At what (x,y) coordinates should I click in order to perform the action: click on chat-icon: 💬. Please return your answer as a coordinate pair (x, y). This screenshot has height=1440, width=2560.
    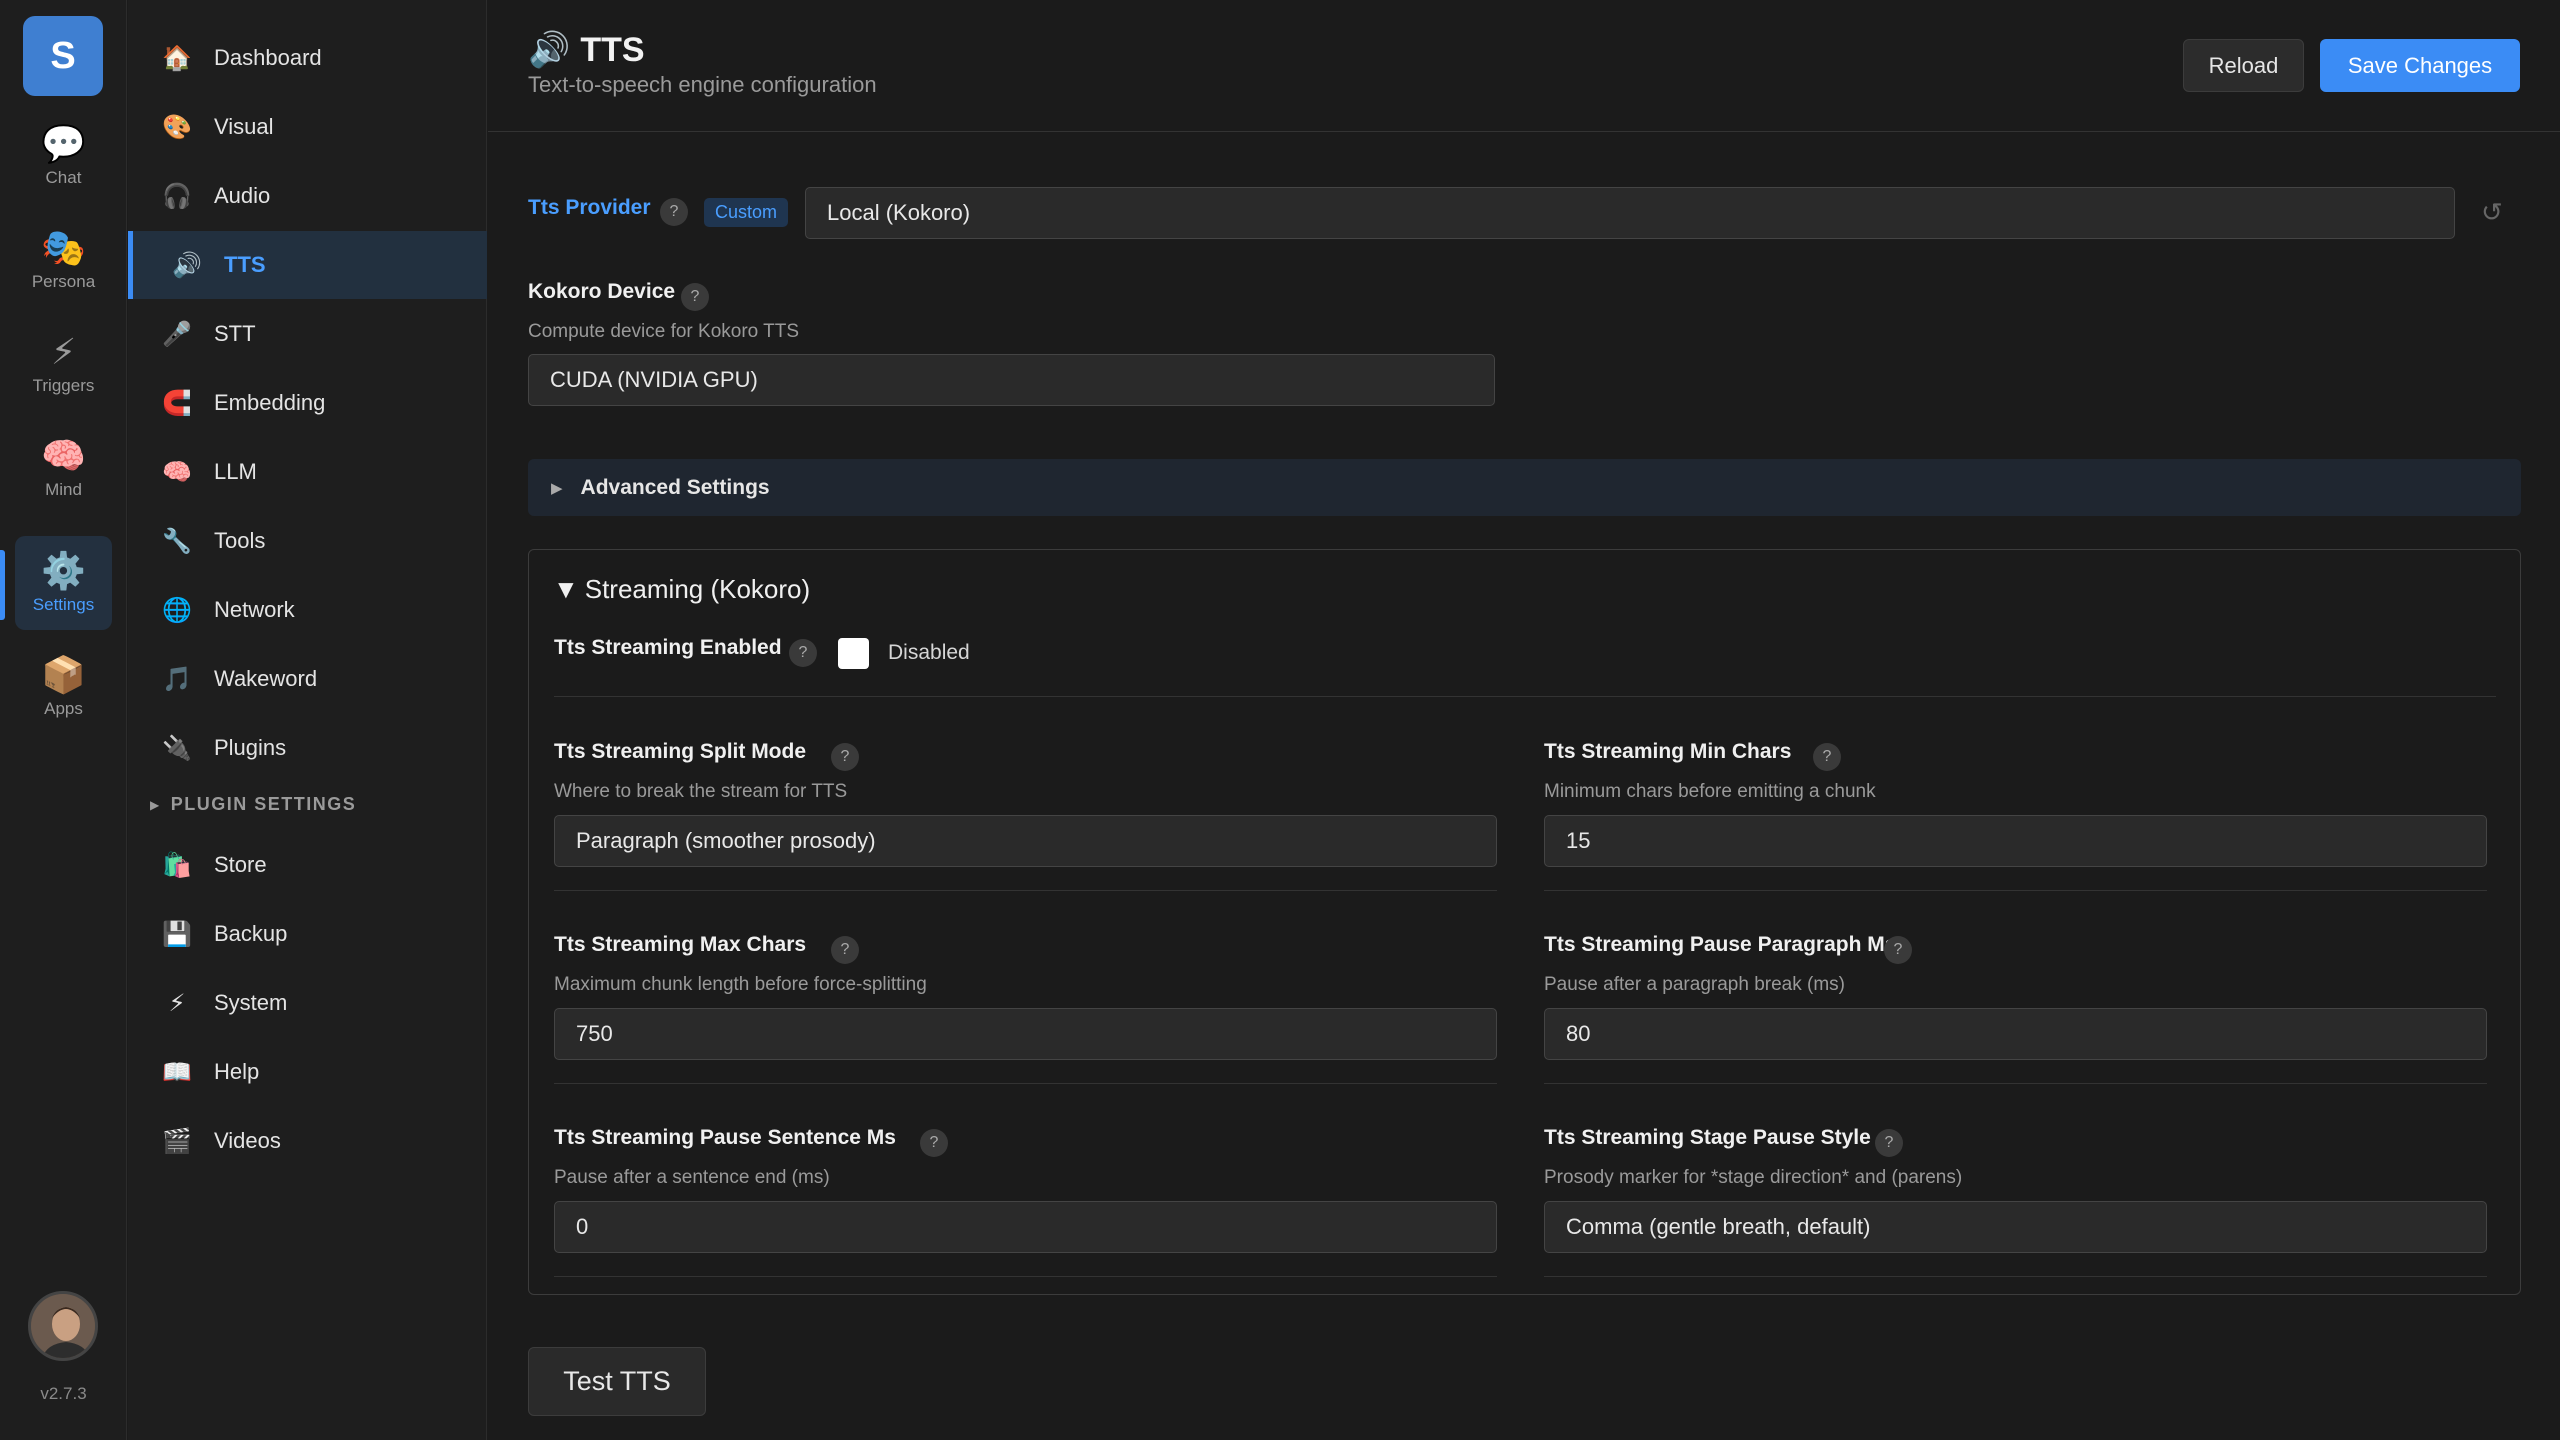
    Looking at the image, I should click on (63, 143).